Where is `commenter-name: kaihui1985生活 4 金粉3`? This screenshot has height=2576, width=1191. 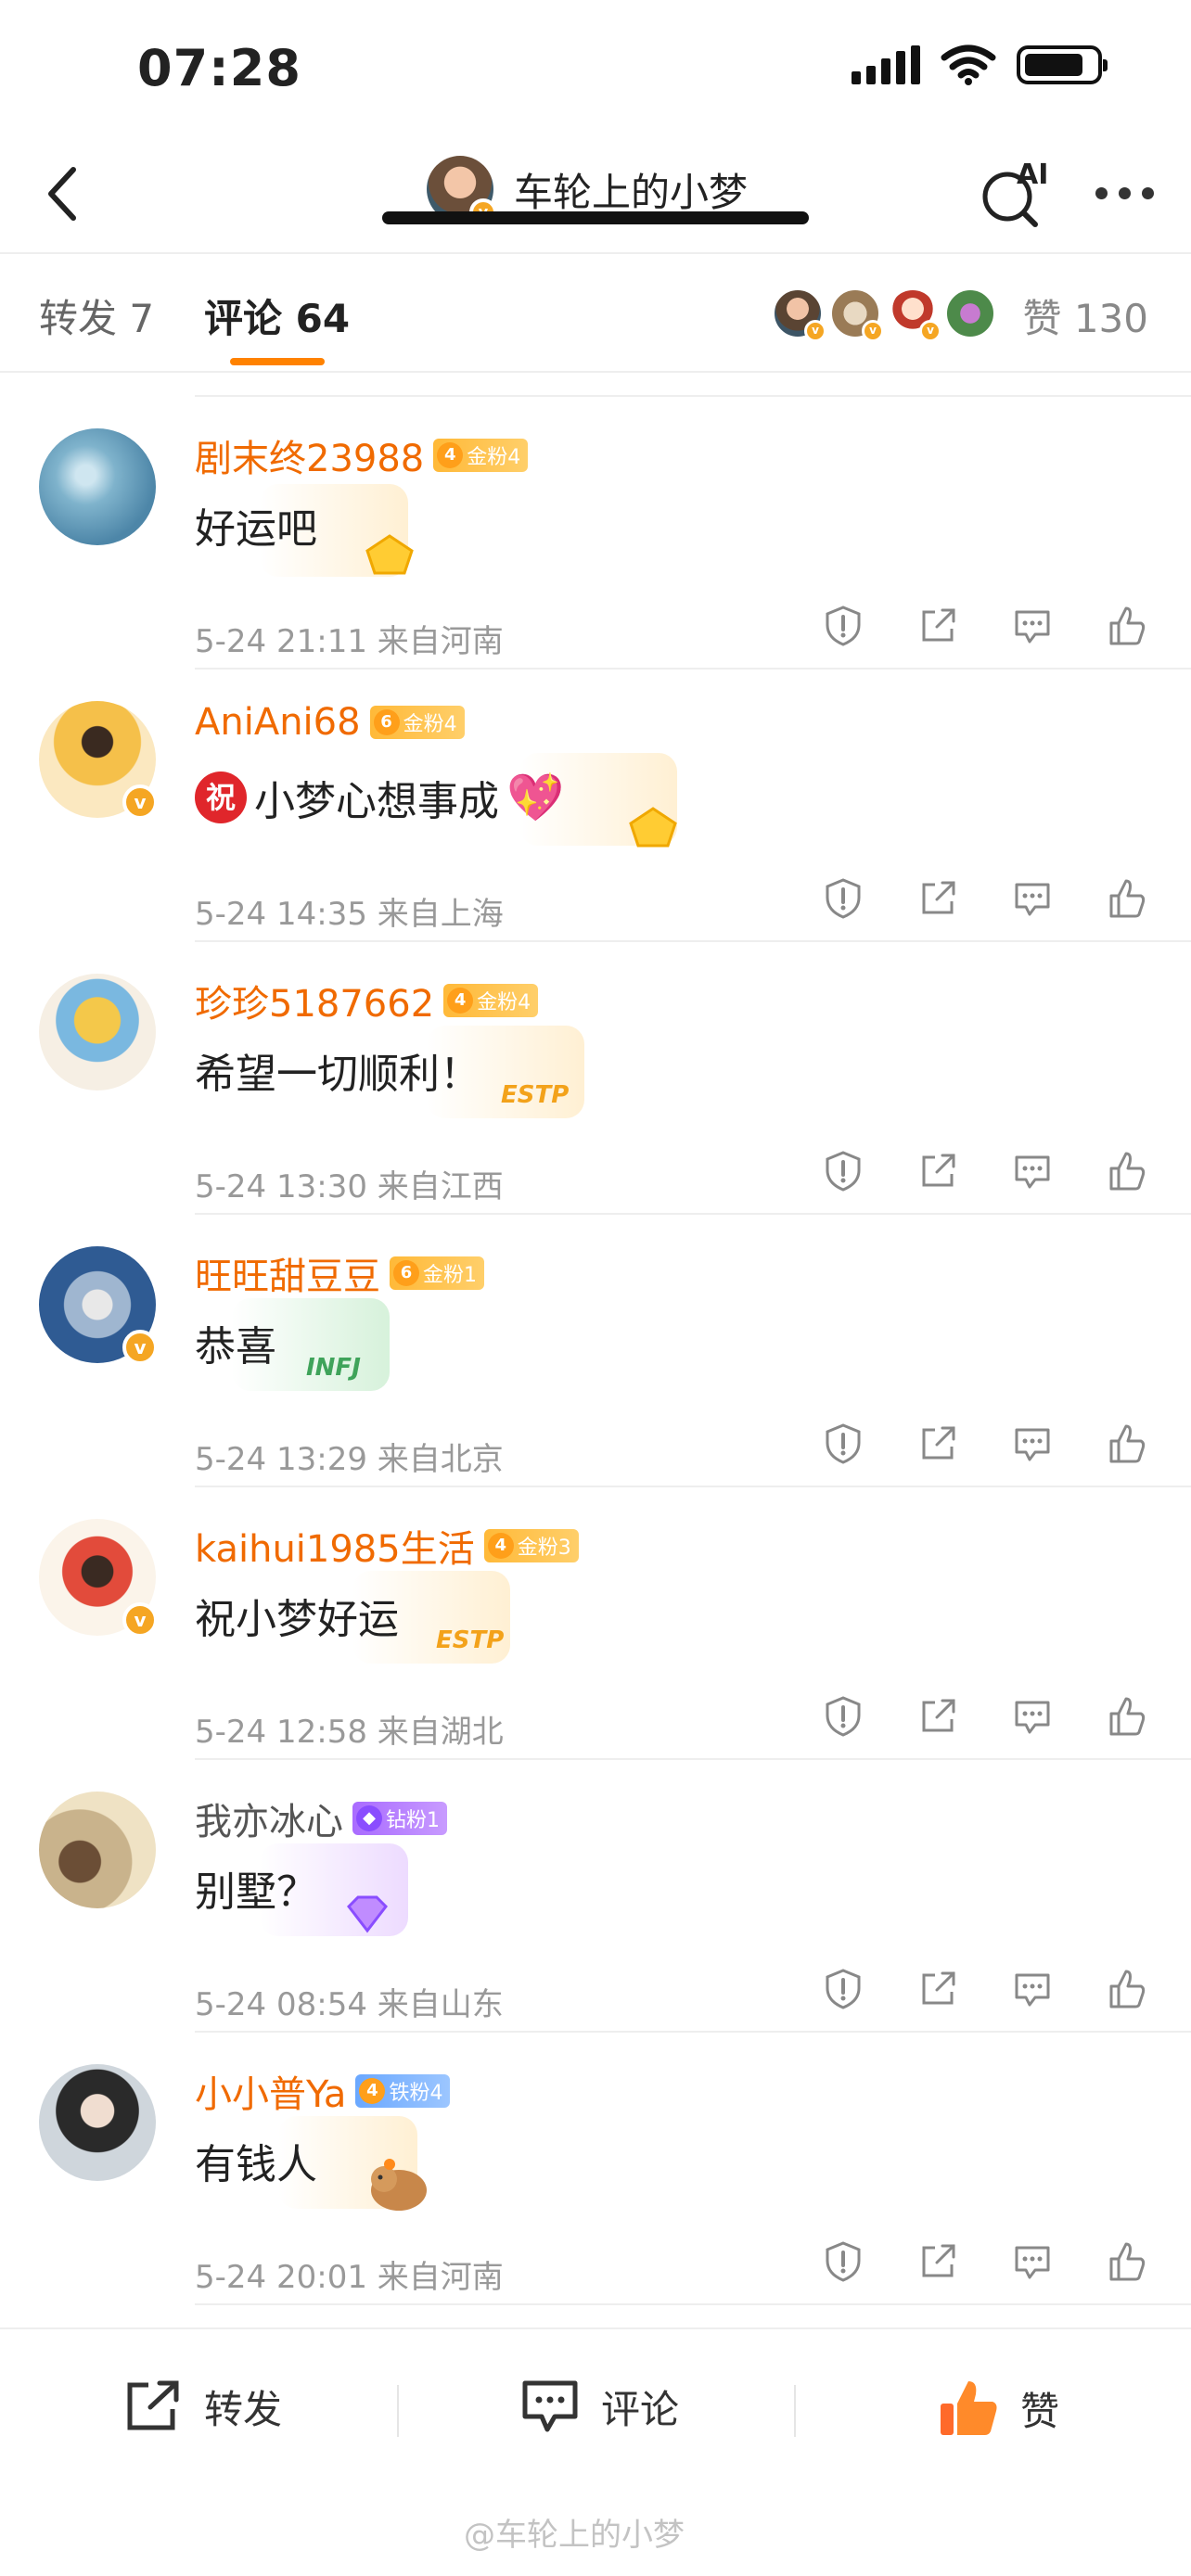
commenter-name: kaihui1985生活 4 金粉3 is located at coordinates (387, 1546).